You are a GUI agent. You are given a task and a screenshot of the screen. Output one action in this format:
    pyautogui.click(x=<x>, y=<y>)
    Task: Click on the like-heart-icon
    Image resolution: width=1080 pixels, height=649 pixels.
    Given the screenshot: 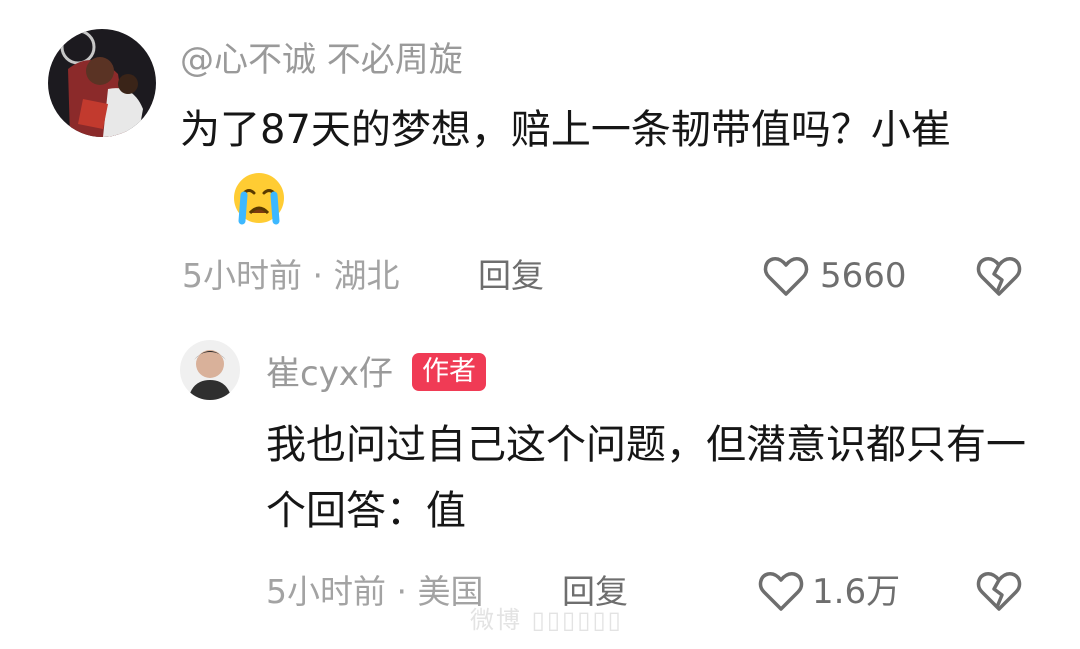 What is the action you would take?
    pyautogui.click(x=786, y=276)
    